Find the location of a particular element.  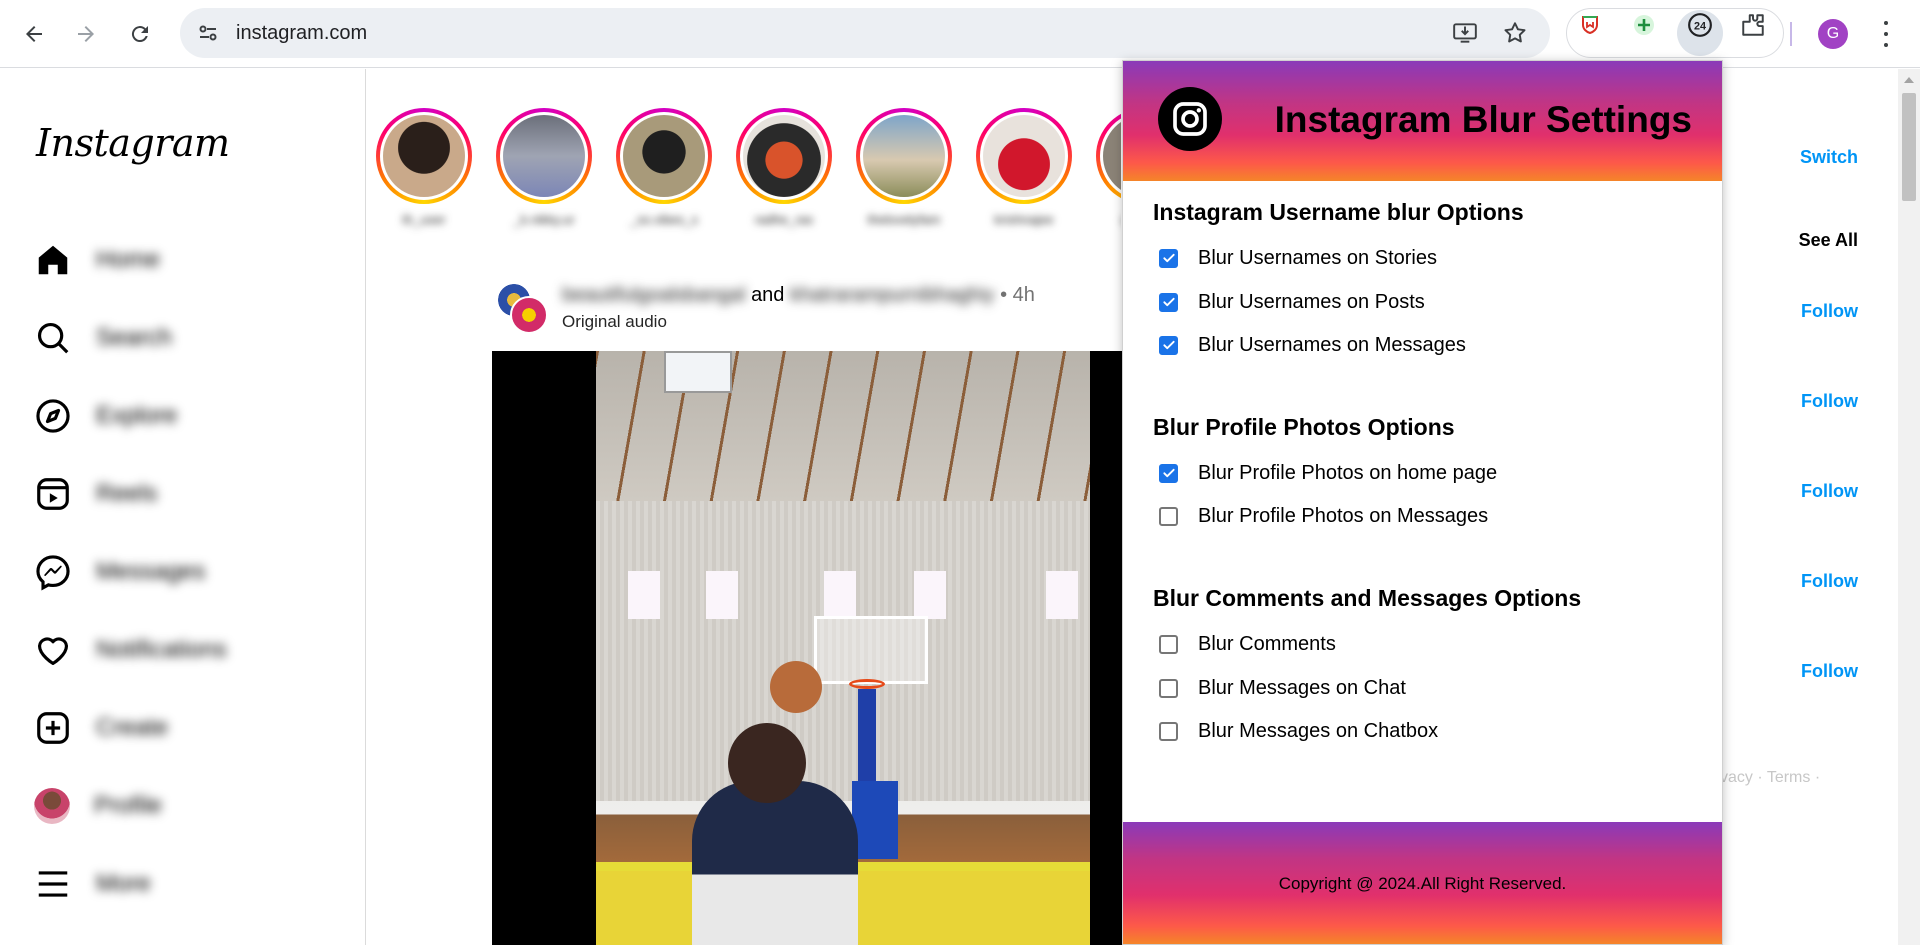

section-title-comments-messages: Blur Comments and Messages Options is located at coordinates (1367, 598).